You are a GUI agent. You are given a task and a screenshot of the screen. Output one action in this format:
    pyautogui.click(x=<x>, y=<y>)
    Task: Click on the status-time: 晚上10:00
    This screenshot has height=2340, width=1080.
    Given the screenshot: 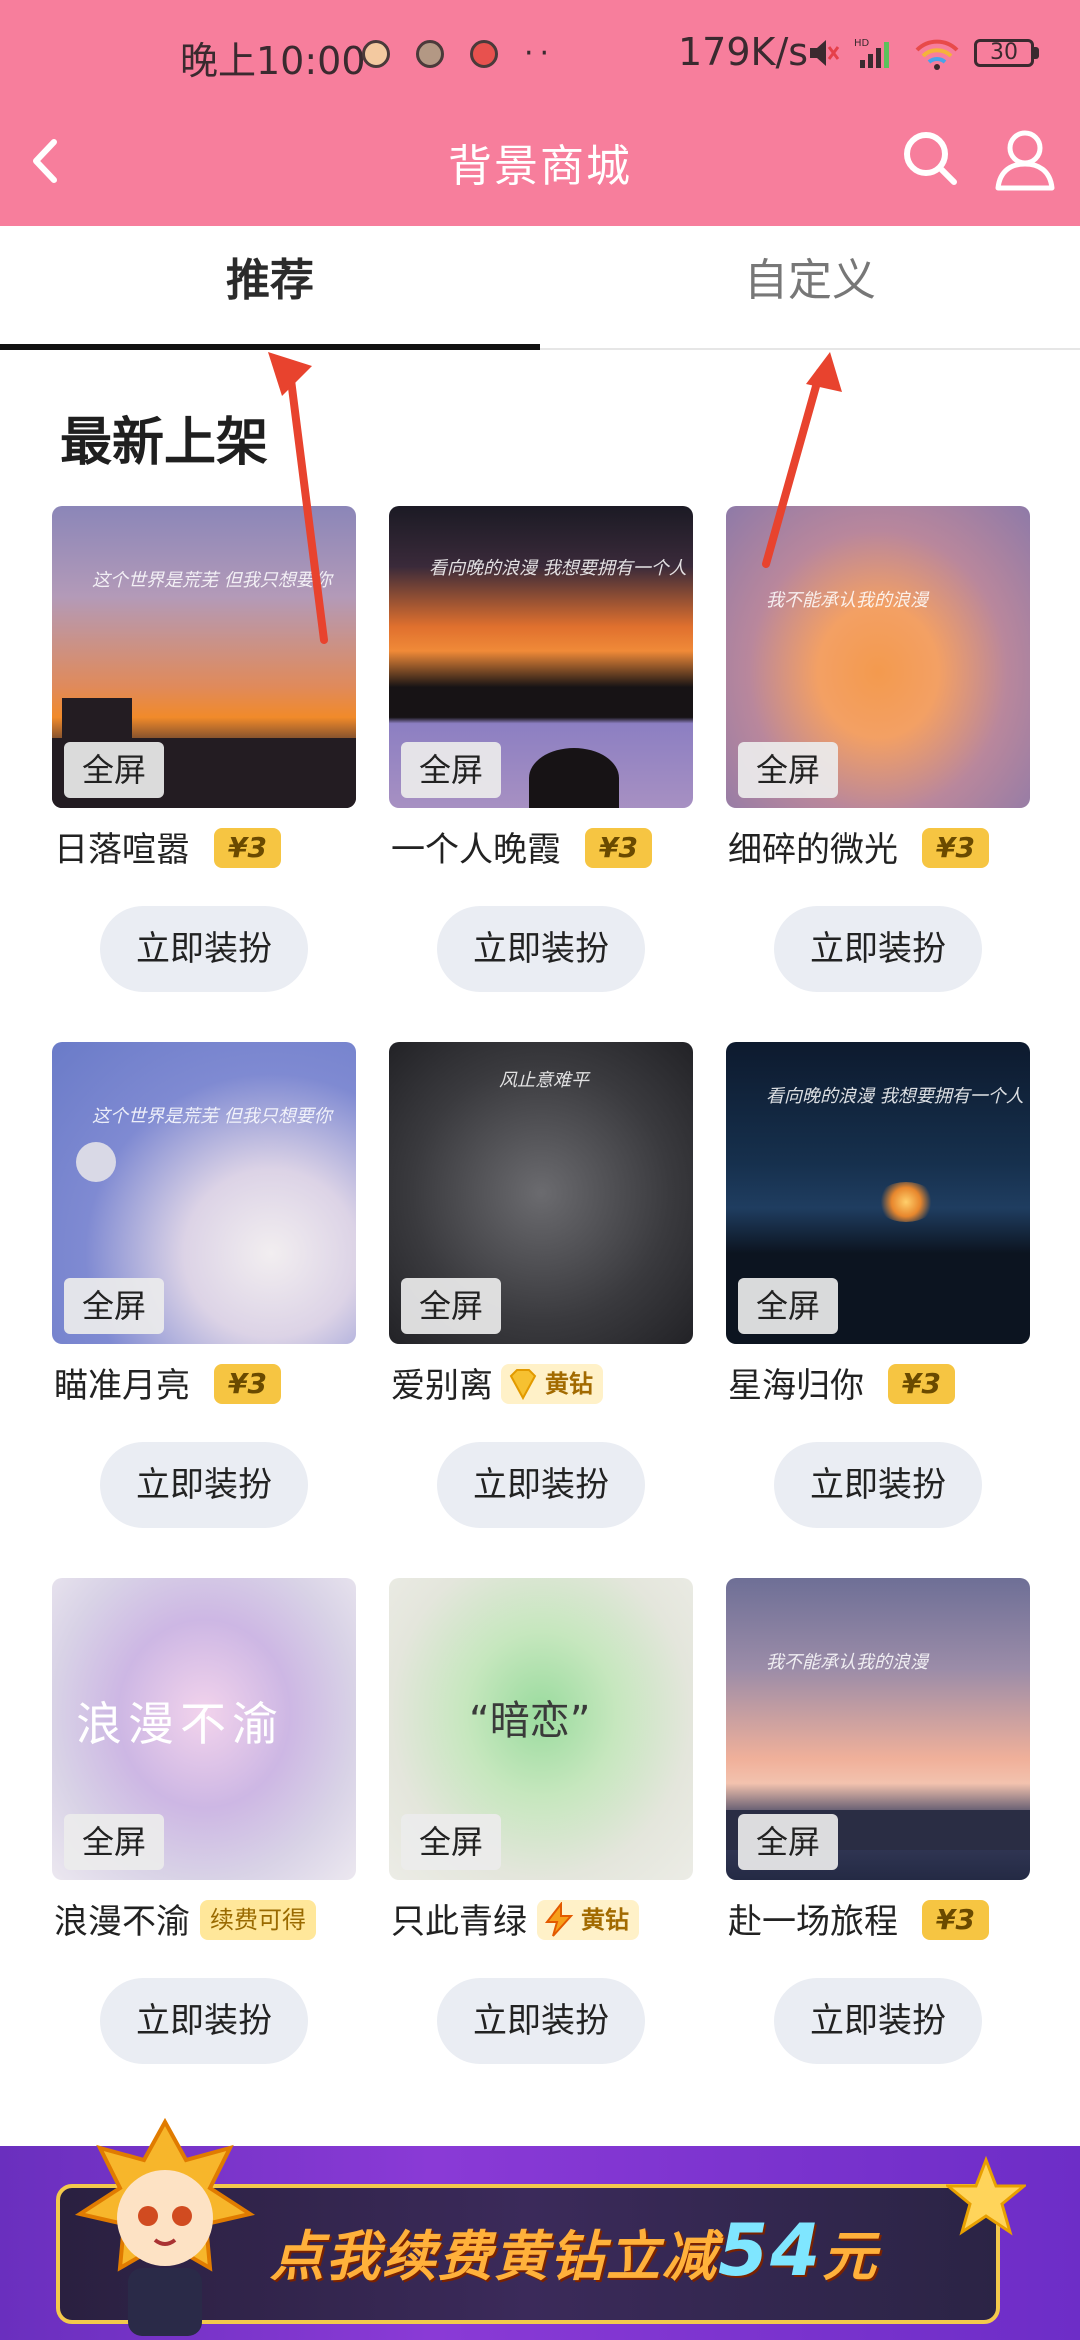 What is the action you would take?
    pyautogui.click(x=273, y=61)
    